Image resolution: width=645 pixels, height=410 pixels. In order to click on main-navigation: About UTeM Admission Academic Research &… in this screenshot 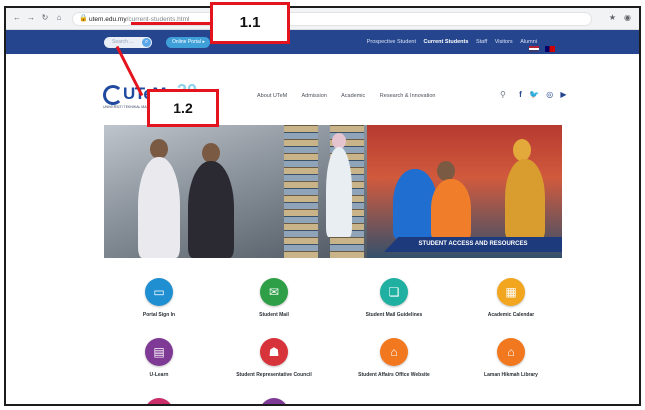, I will do `click(352, 96)`.